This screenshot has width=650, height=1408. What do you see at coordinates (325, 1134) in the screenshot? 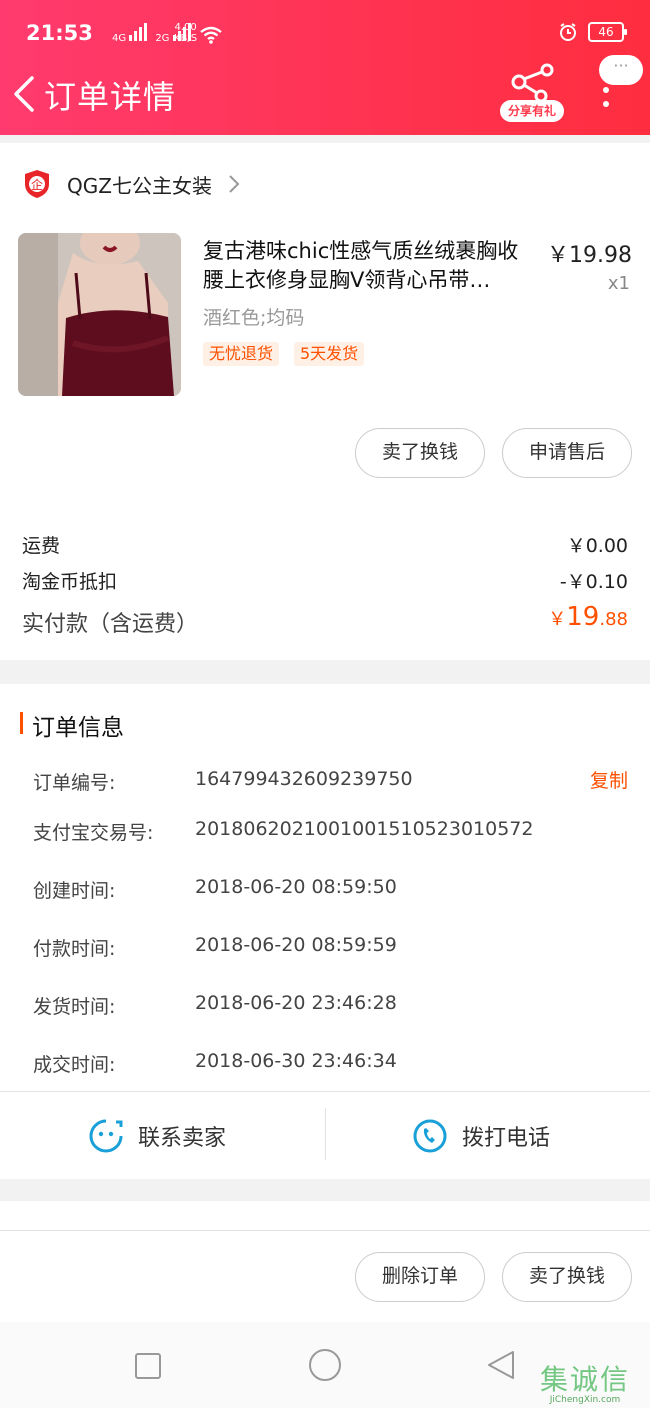
I see `divider-vertical` at bounding box center [325, 1134].